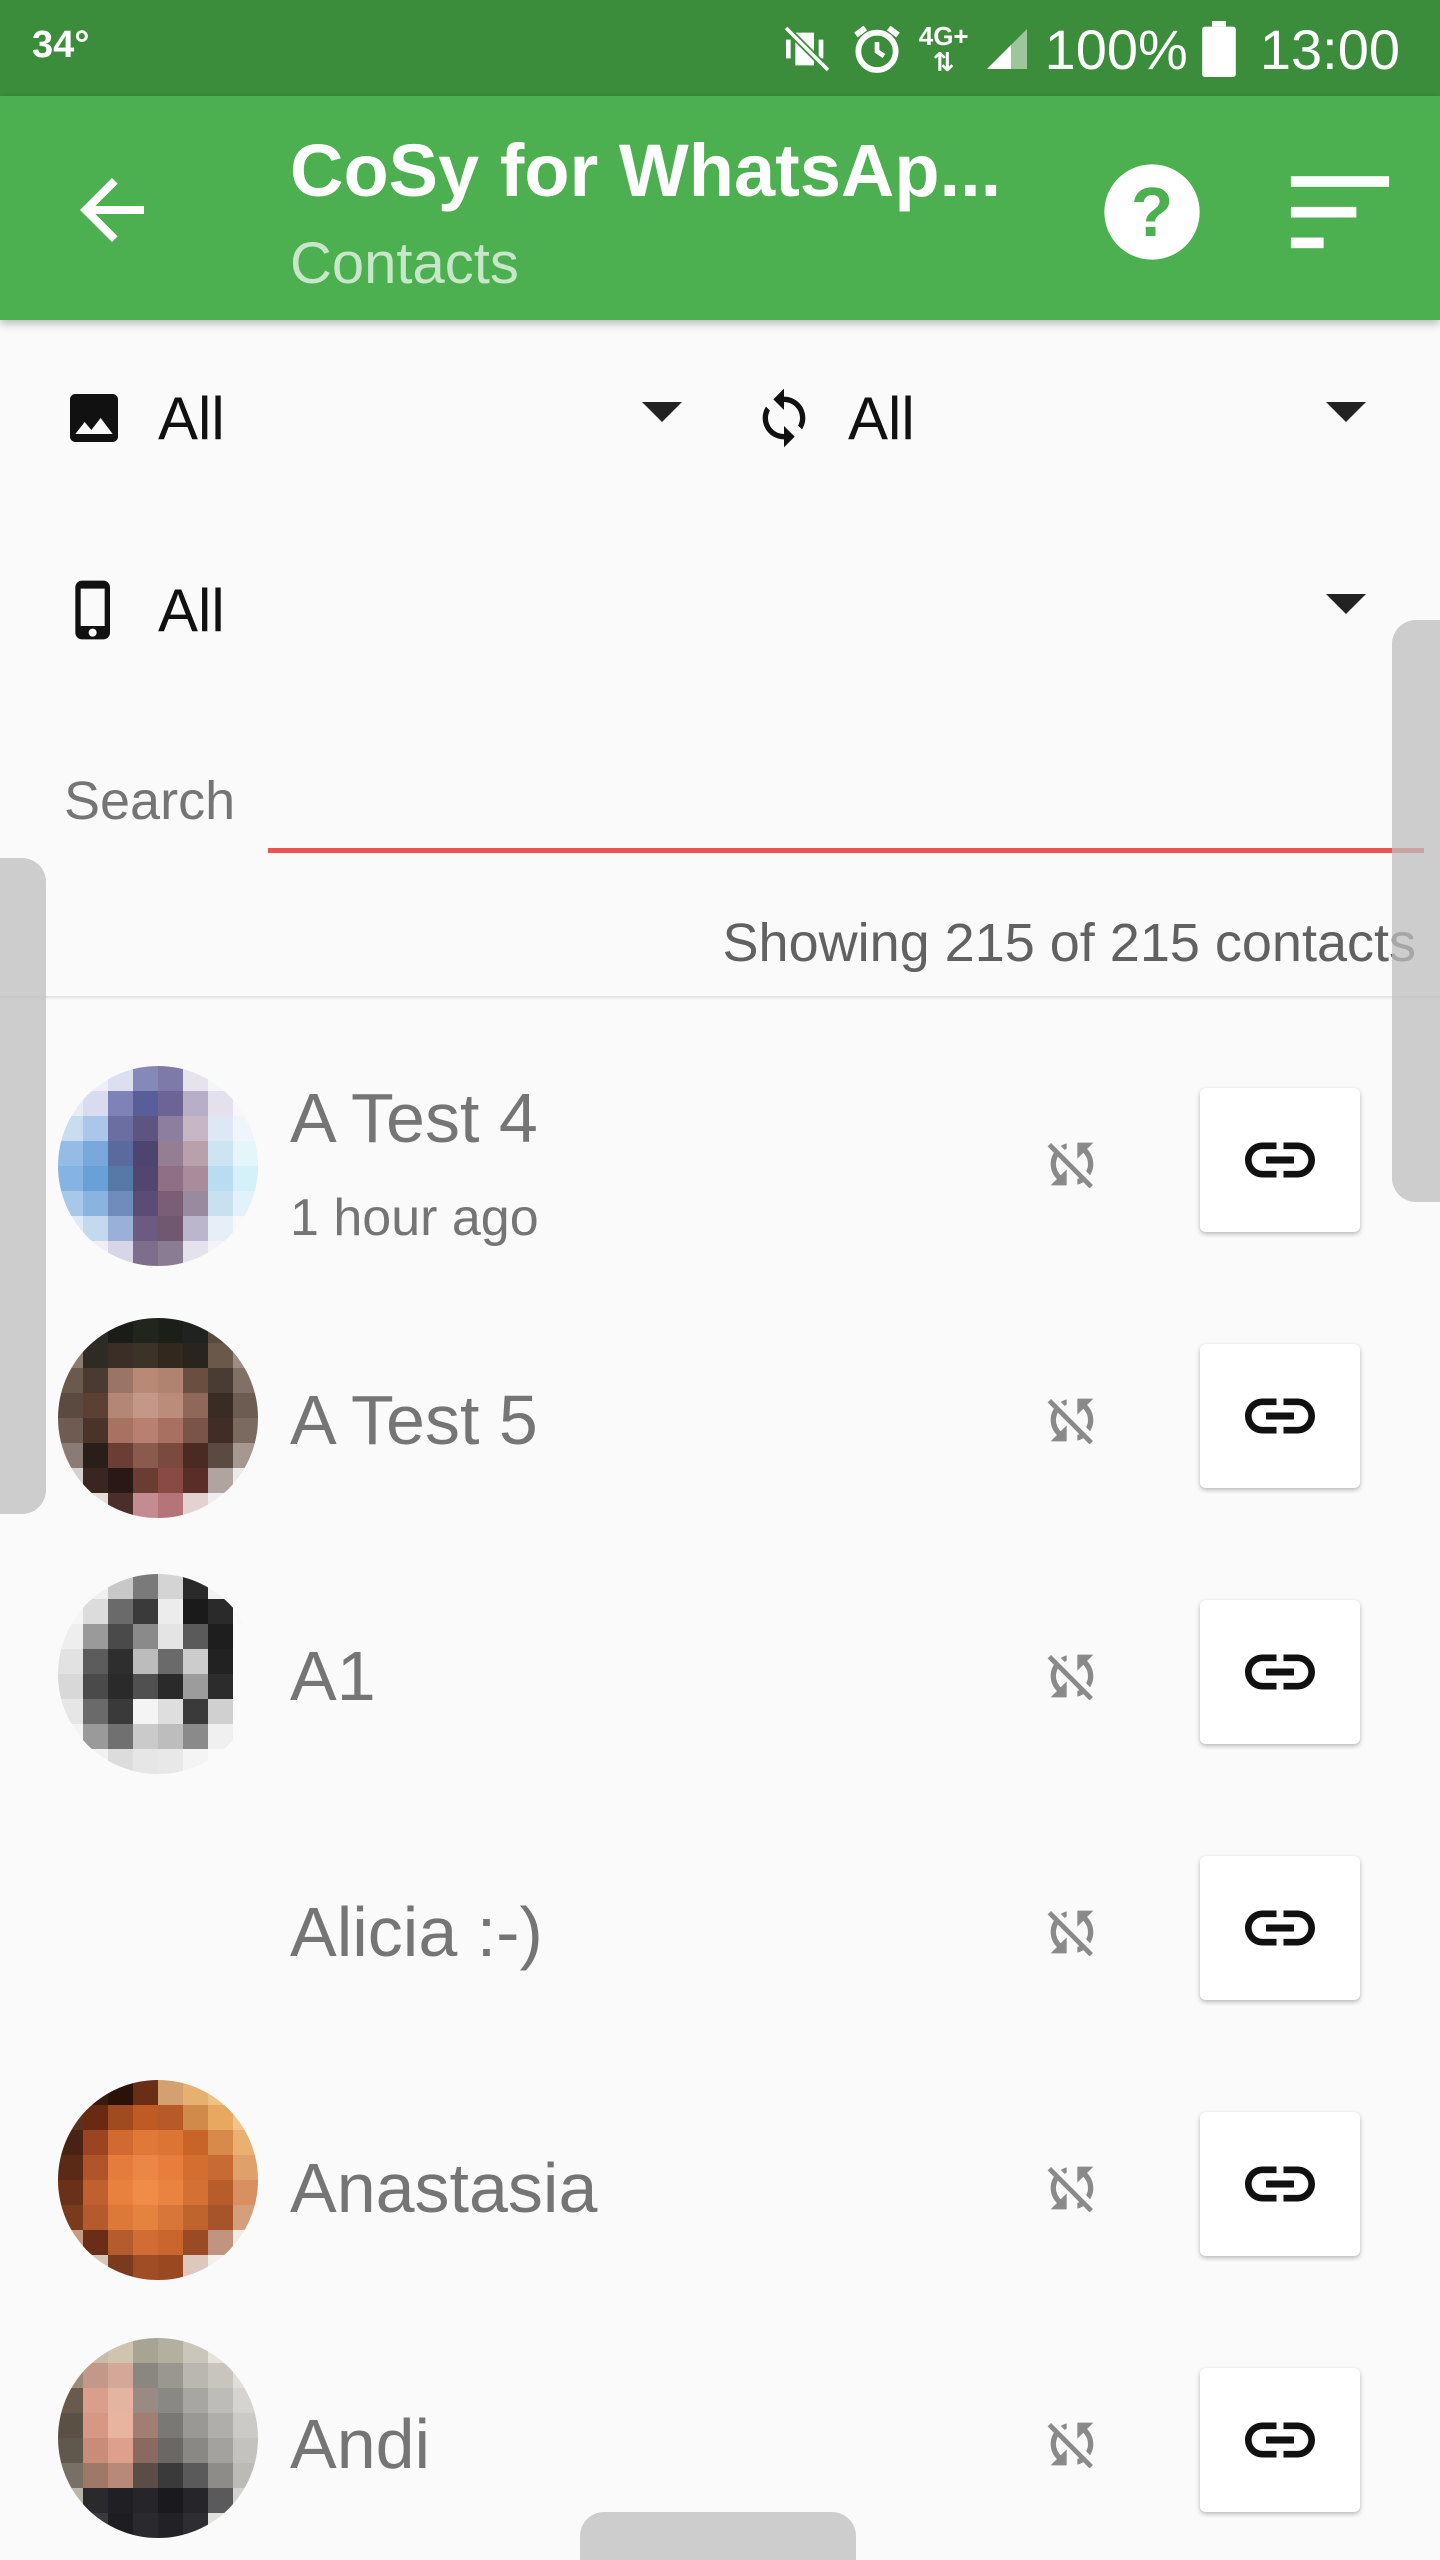 The height and width of the screenshot is (2560, 1440). What do you see at coordinates (881, 418) in the screenshot?
I see `sync-filter-value: All` at bounding box center [881, 418].